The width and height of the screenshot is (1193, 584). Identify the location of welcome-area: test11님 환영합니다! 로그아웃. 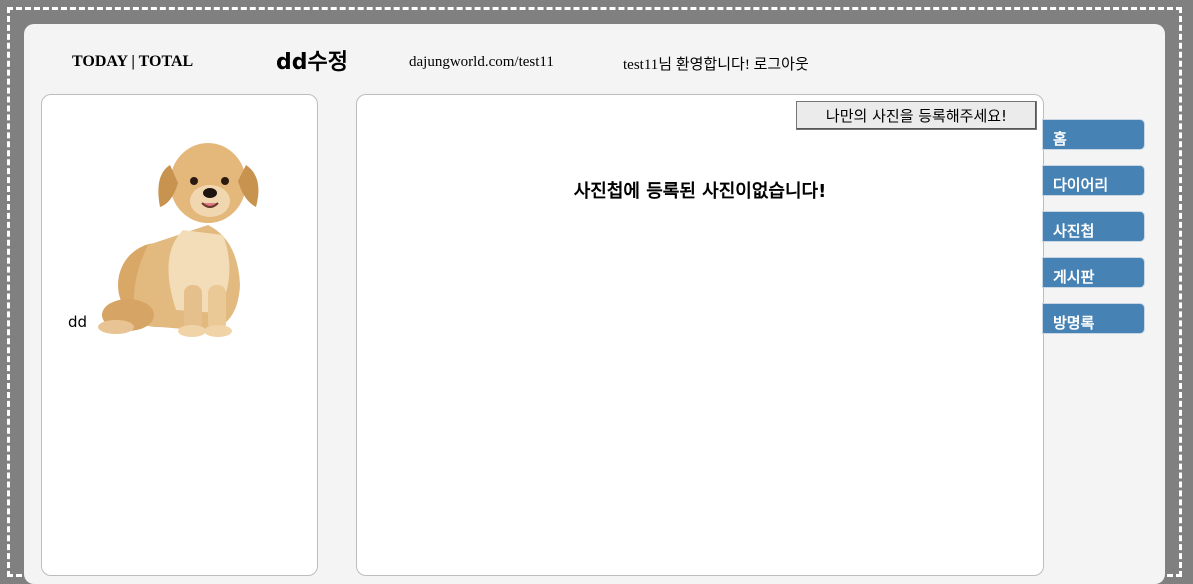
(716, 63).